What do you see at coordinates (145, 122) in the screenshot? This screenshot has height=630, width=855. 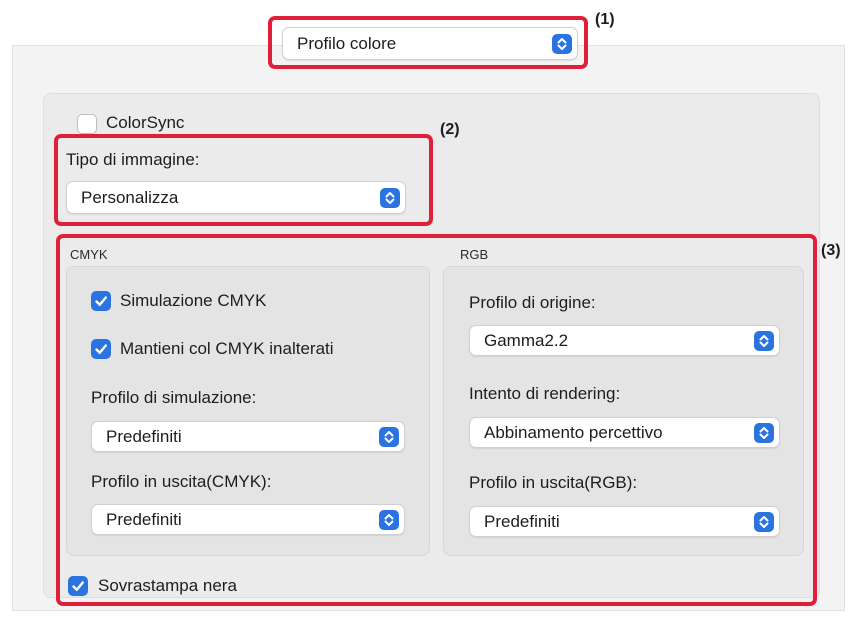 I see `colorsync-label: ColorSync` at bounding box center [145, 122].